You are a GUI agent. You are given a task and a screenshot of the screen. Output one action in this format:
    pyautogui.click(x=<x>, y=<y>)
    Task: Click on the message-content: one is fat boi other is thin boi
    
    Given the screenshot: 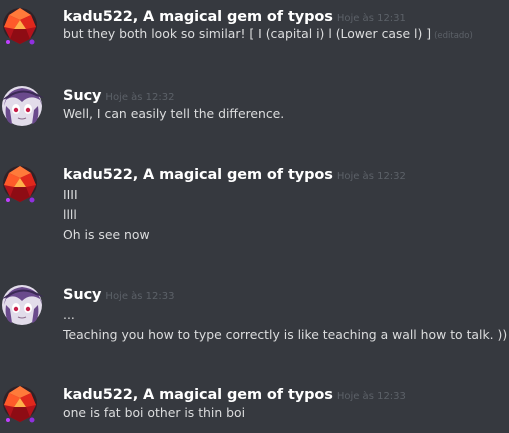 What is the action you would take?
    pyautogui.click(x=154, y=413)
    